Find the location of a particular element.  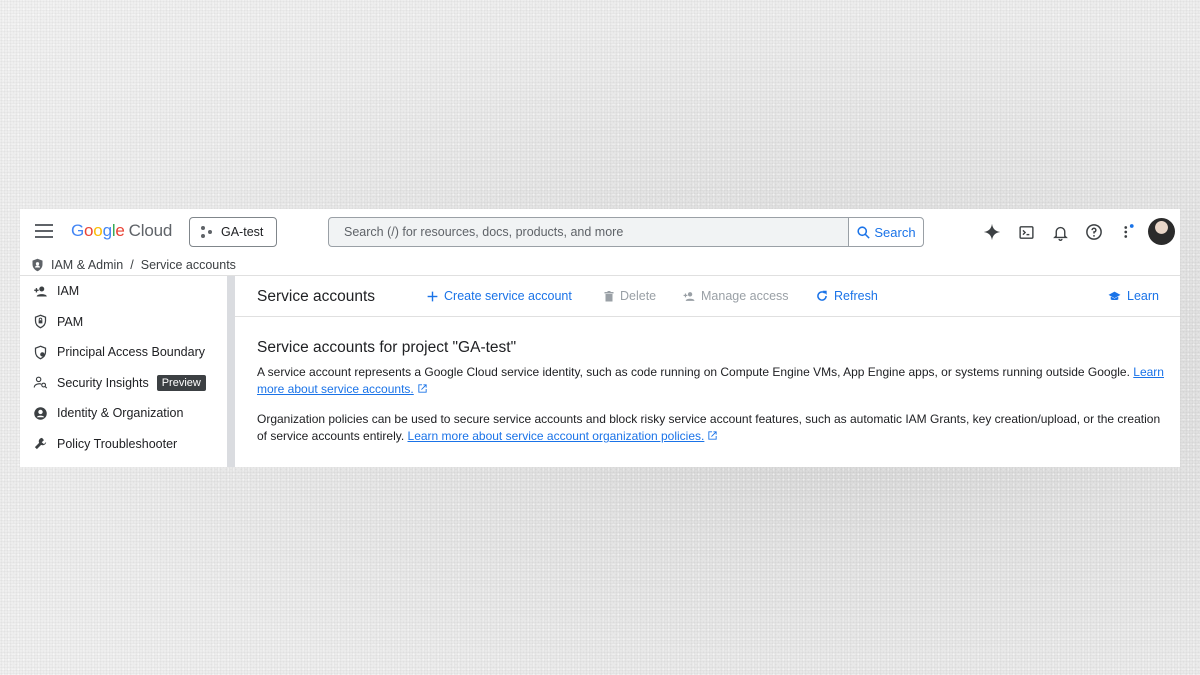

refresh-label: Refresh is located at coordinates (856, 296).